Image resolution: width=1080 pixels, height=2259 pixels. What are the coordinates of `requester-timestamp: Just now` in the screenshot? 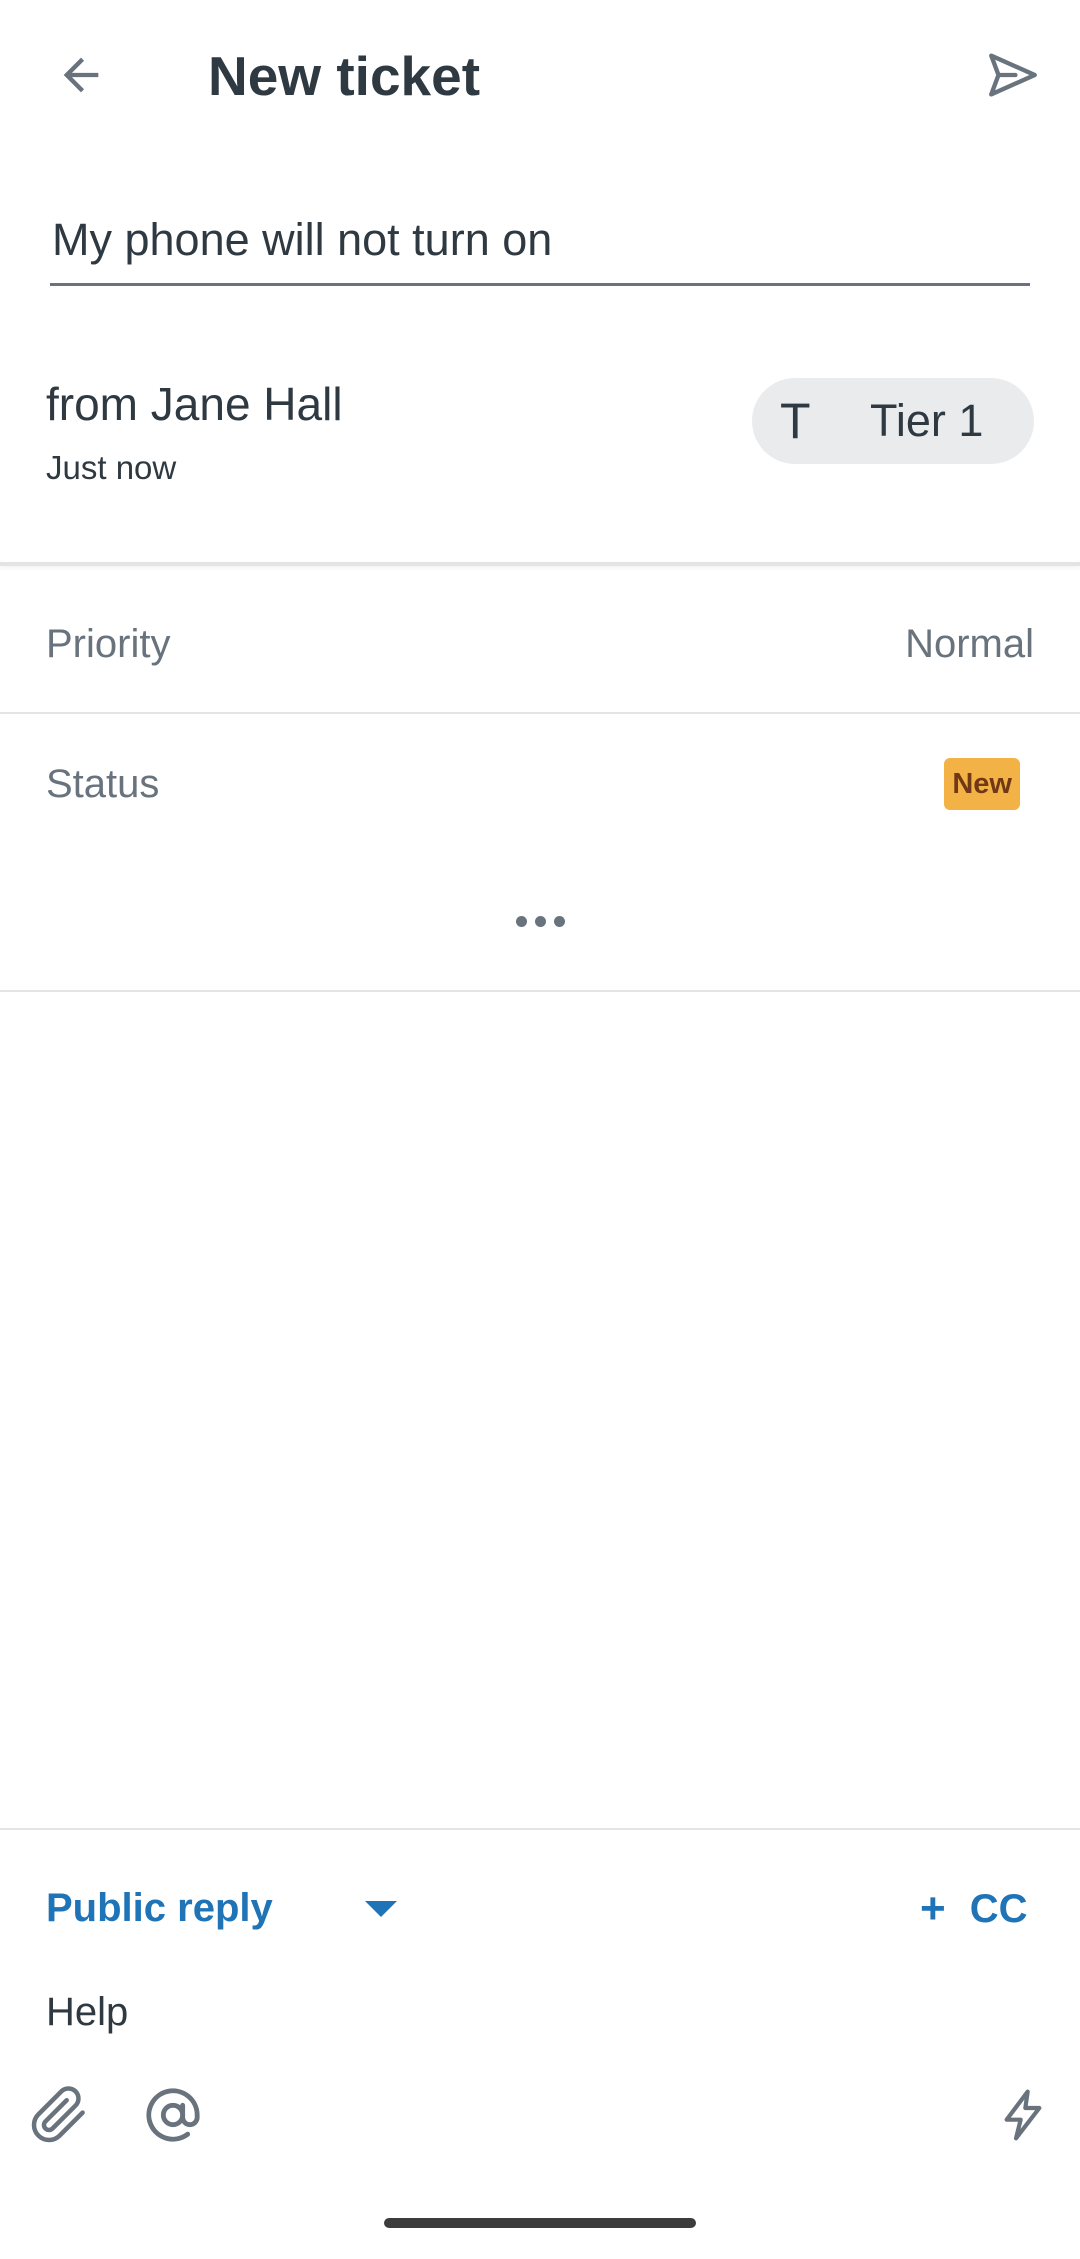 It's located at (111, 467).